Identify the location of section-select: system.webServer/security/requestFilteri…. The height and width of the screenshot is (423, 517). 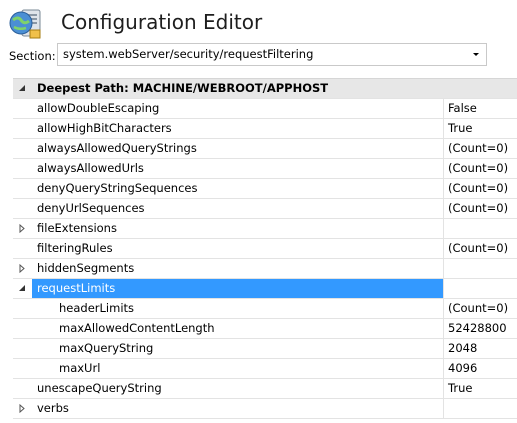
(272, 54).